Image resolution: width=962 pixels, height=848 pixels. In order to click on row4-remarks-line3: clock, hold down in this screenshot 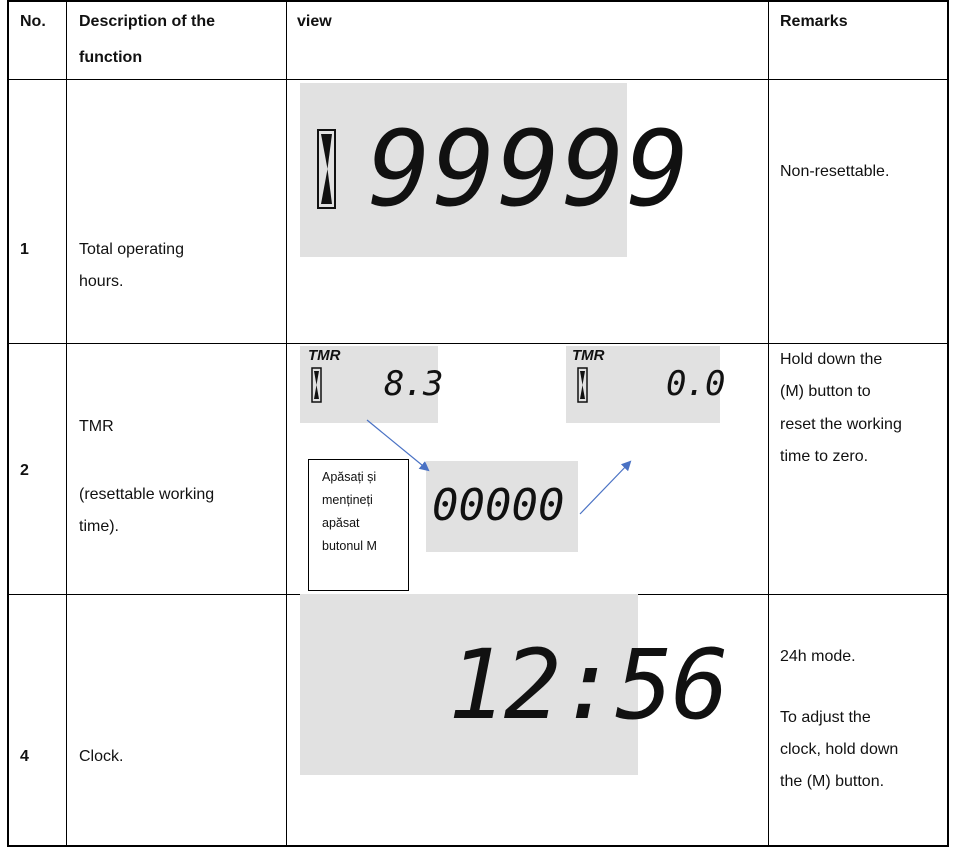, I will do `click(839, 749)`.